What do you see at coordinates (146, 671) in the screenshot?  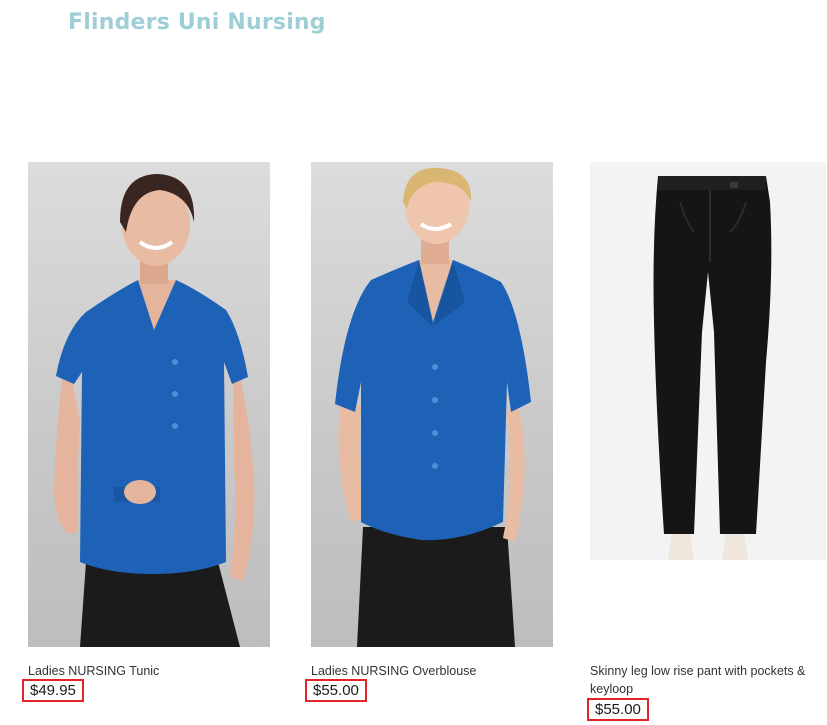 I see `product-name: Ladies NURSING Tunic` at bounding box center [146, 671].